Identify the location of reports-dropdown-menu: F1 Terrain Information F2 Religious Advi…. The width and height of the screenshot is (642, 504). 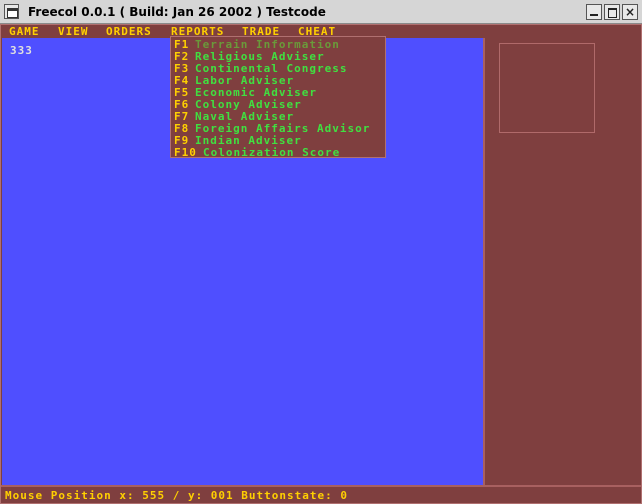
(278, 97).